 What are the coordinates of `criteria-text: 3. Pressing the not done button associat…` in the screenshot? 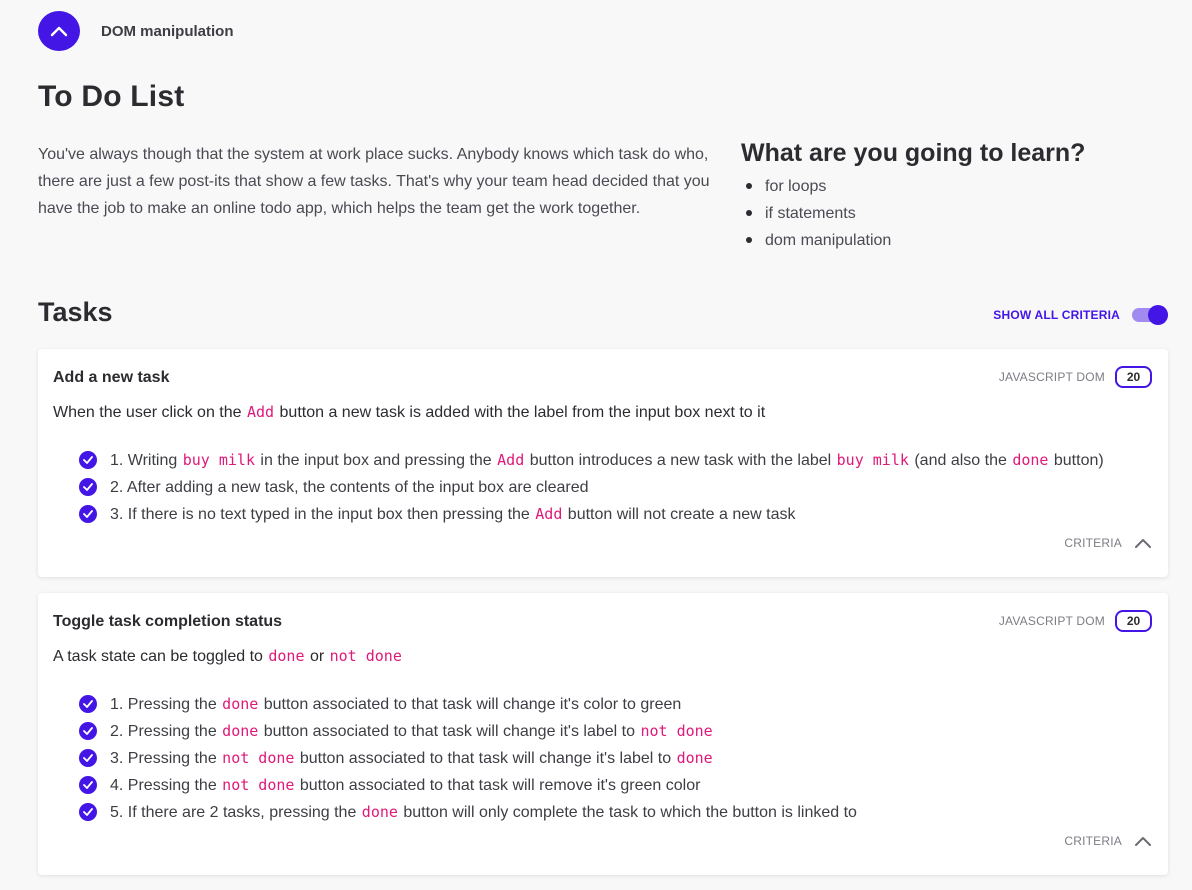 It's located at (411, 758).